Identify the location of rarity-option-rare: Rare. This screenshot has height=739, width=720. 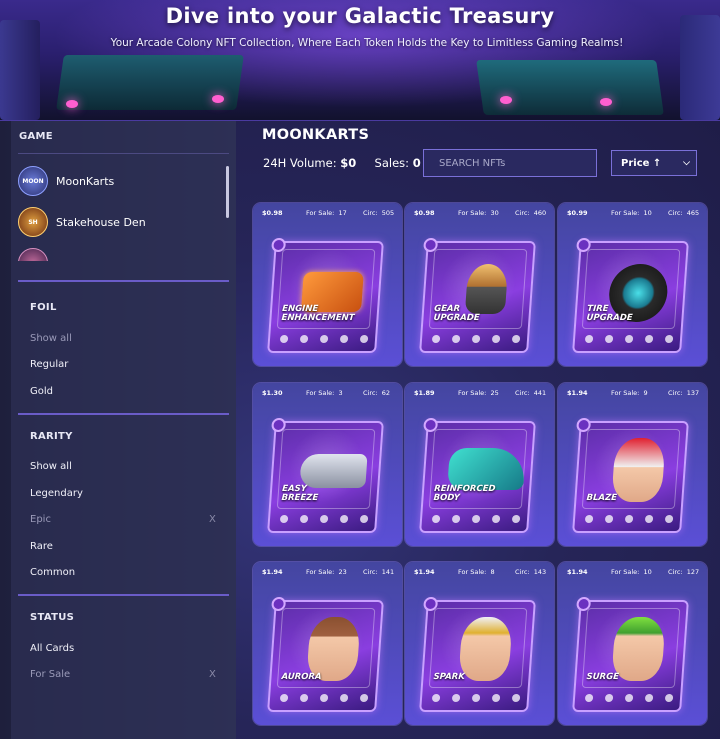
(41, 546).